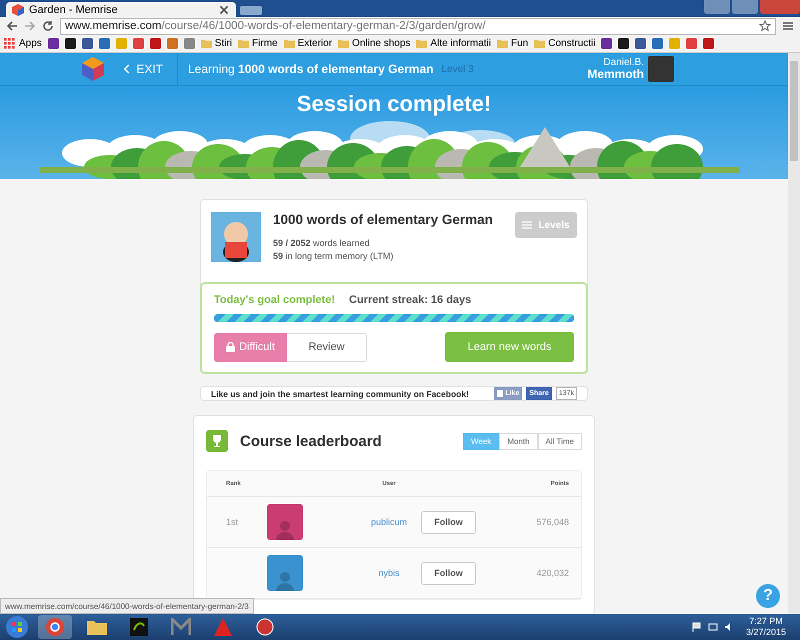 This screenshot has width=800, height=640. Describe the element at coordinates (374, 43) in the screenshot. I see `bookmark-folder: Online shops` at that location.